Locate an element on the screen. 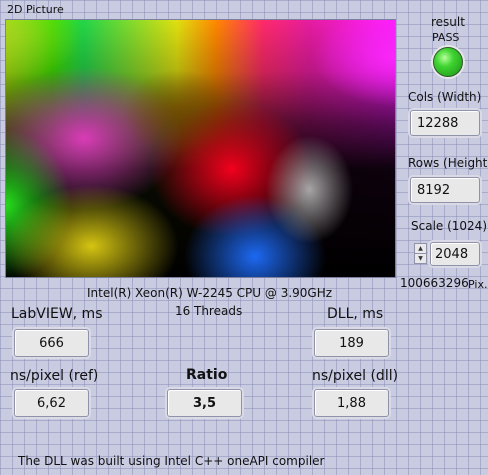  cols-label: Cols (Width) is located at coordinates (445, 97).